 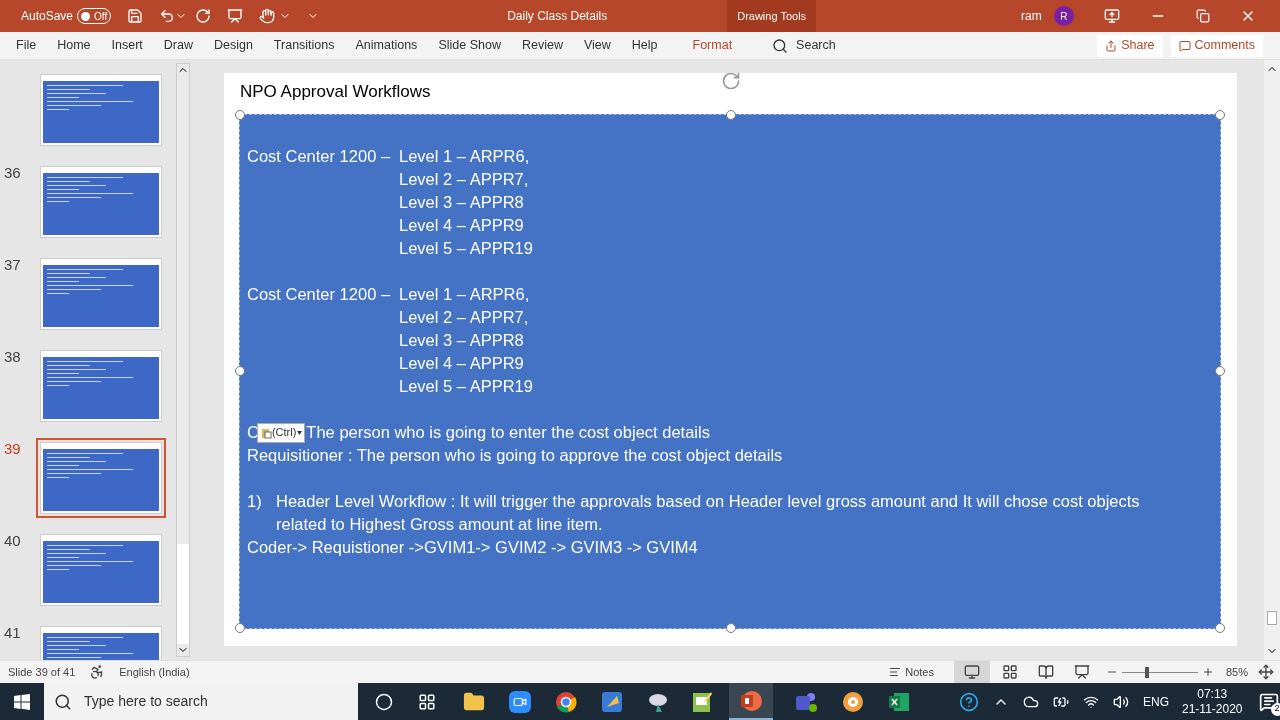 What do you see at coordinates (255, 501) in the screenshot?
I see `list-marker: 1)` at bounding box center [255, 501].